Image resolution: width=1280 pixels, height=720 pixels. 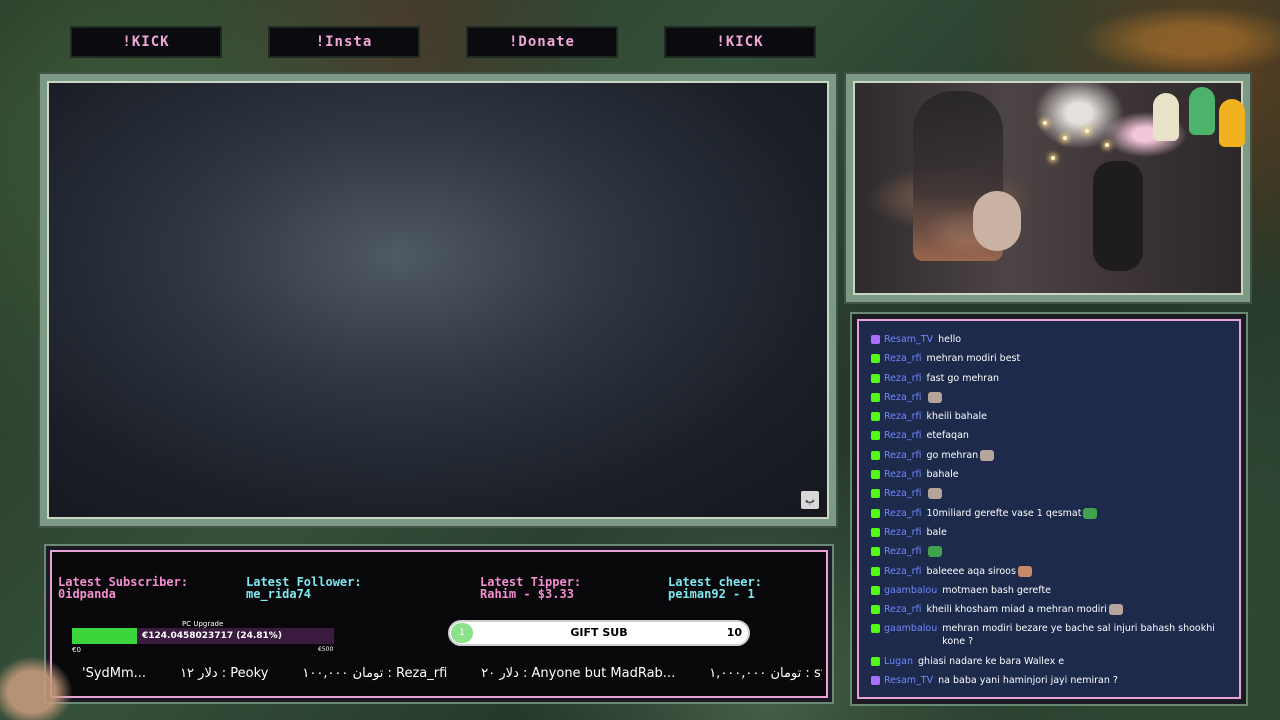 I want to click on latest-tipper: Latest Tipper: Rahim - $3.33, so click(x=530, y=588).